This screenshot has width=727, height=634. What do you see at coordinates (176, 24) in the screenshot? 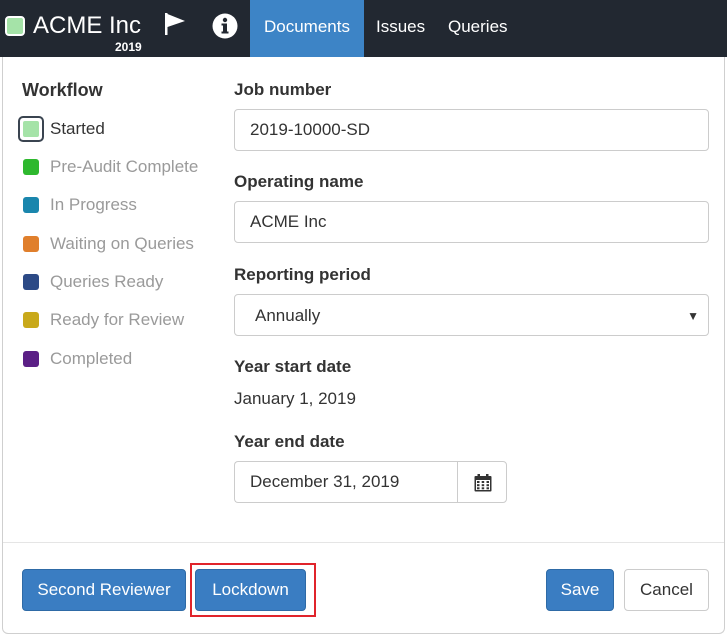
I see `flag-icon` at bounding box center [176, 24].